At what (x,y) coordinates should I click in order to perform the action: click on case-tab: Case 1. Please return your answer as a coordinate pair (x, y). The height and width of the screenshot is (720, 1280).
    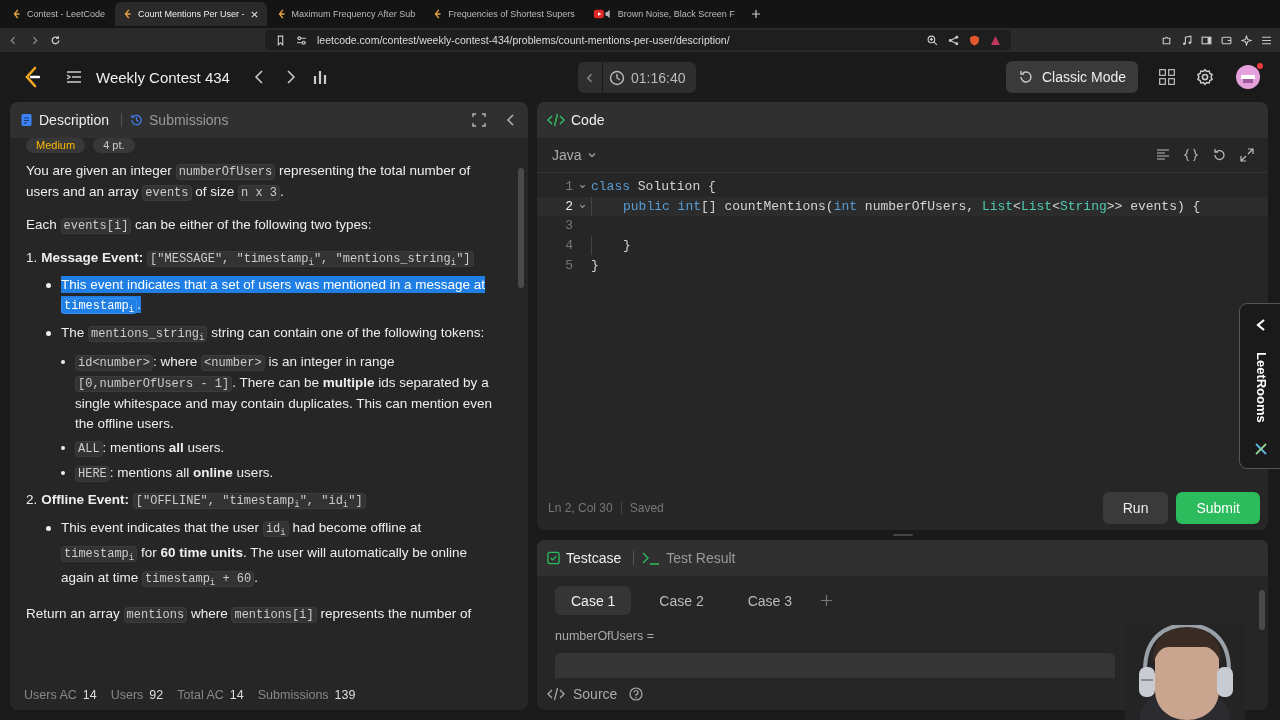
    Looking at the image, I should click on (593, 600).